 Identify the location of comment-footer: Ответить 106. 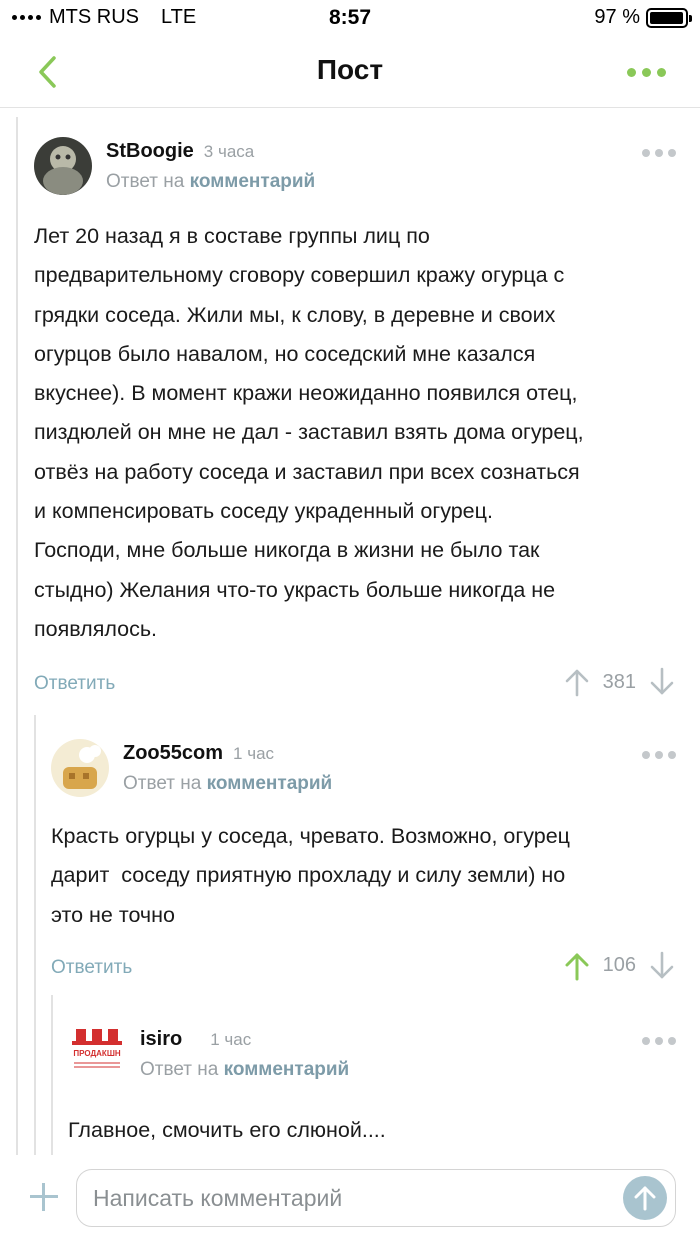
(363, 971).